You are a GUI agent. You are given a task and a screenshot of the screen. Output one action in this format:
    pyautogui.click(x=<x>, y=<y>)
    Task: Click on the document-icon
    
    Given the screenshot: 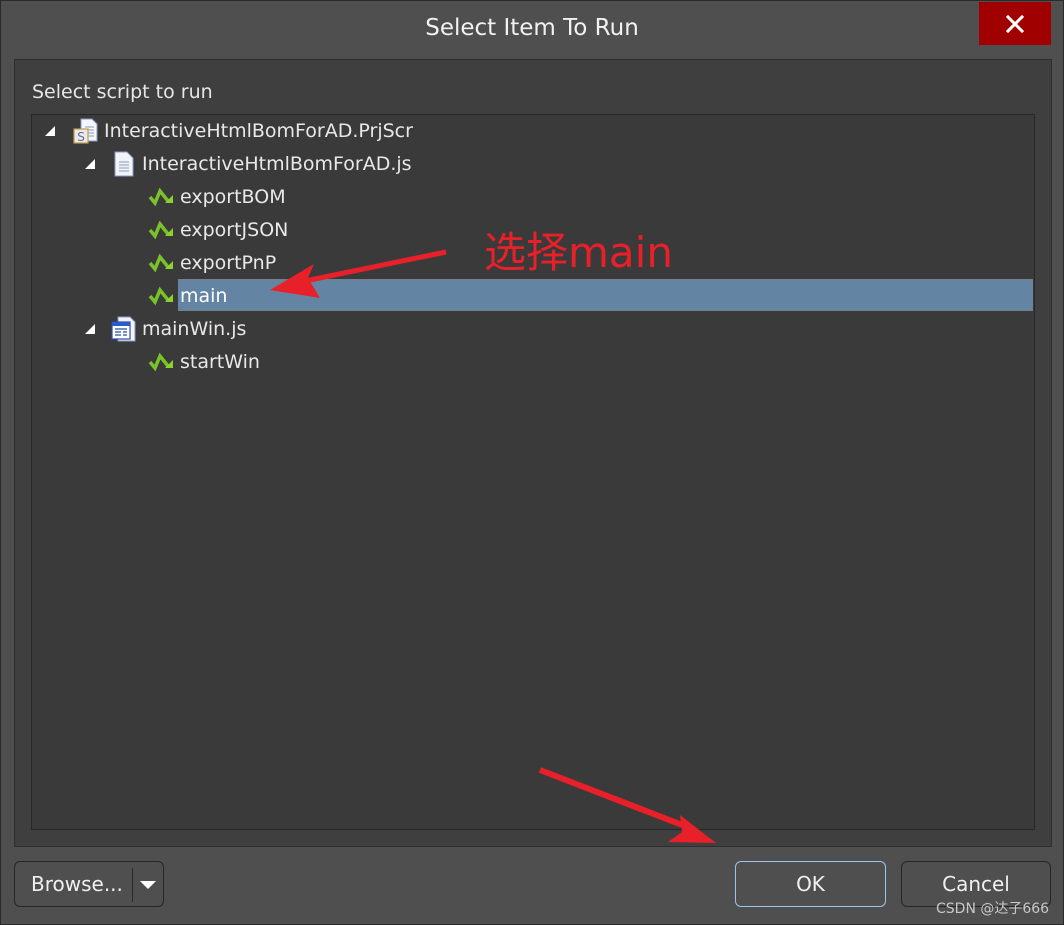 What is the action you would take?
    pyautogui.click(x=124, y=164)
    